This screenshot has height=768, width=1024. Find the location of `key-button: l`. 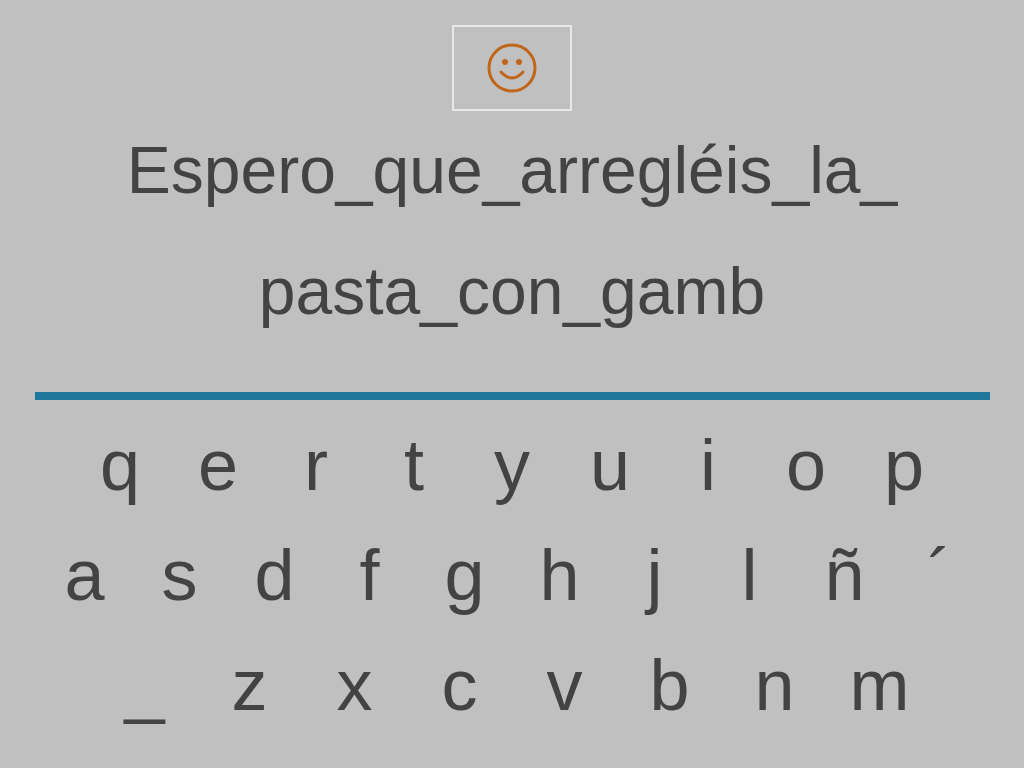

key-button: l is located at coordinates (749, 575).